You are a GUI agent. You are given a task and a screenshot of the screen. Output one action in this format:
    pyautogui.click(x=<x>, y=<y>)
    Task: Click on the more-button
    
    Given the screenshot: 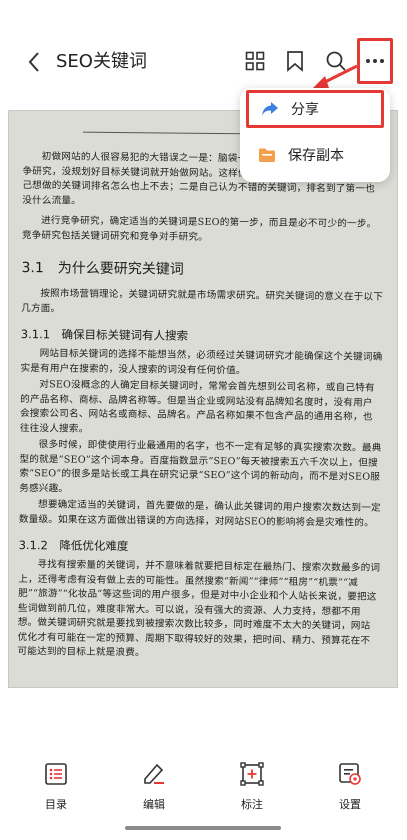 What is the action you would take?
    pyautogui.click(x=375, y=61)
    